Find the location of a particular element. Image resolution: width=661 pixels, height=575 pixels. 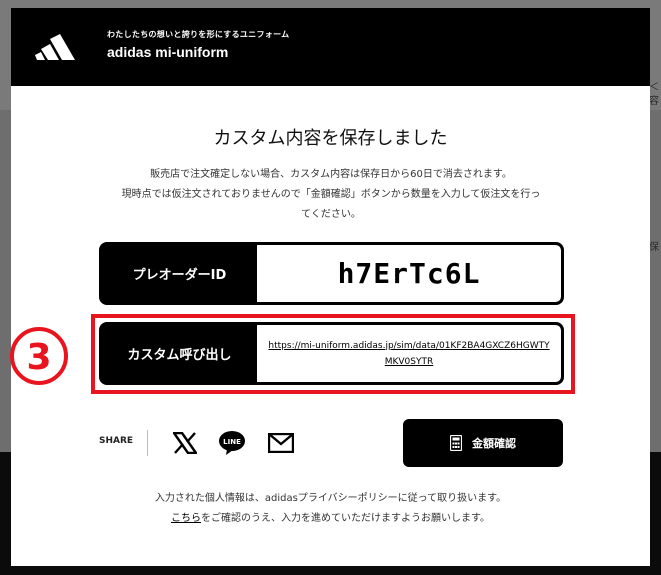

x-icon is located at coordinates (185, 443).